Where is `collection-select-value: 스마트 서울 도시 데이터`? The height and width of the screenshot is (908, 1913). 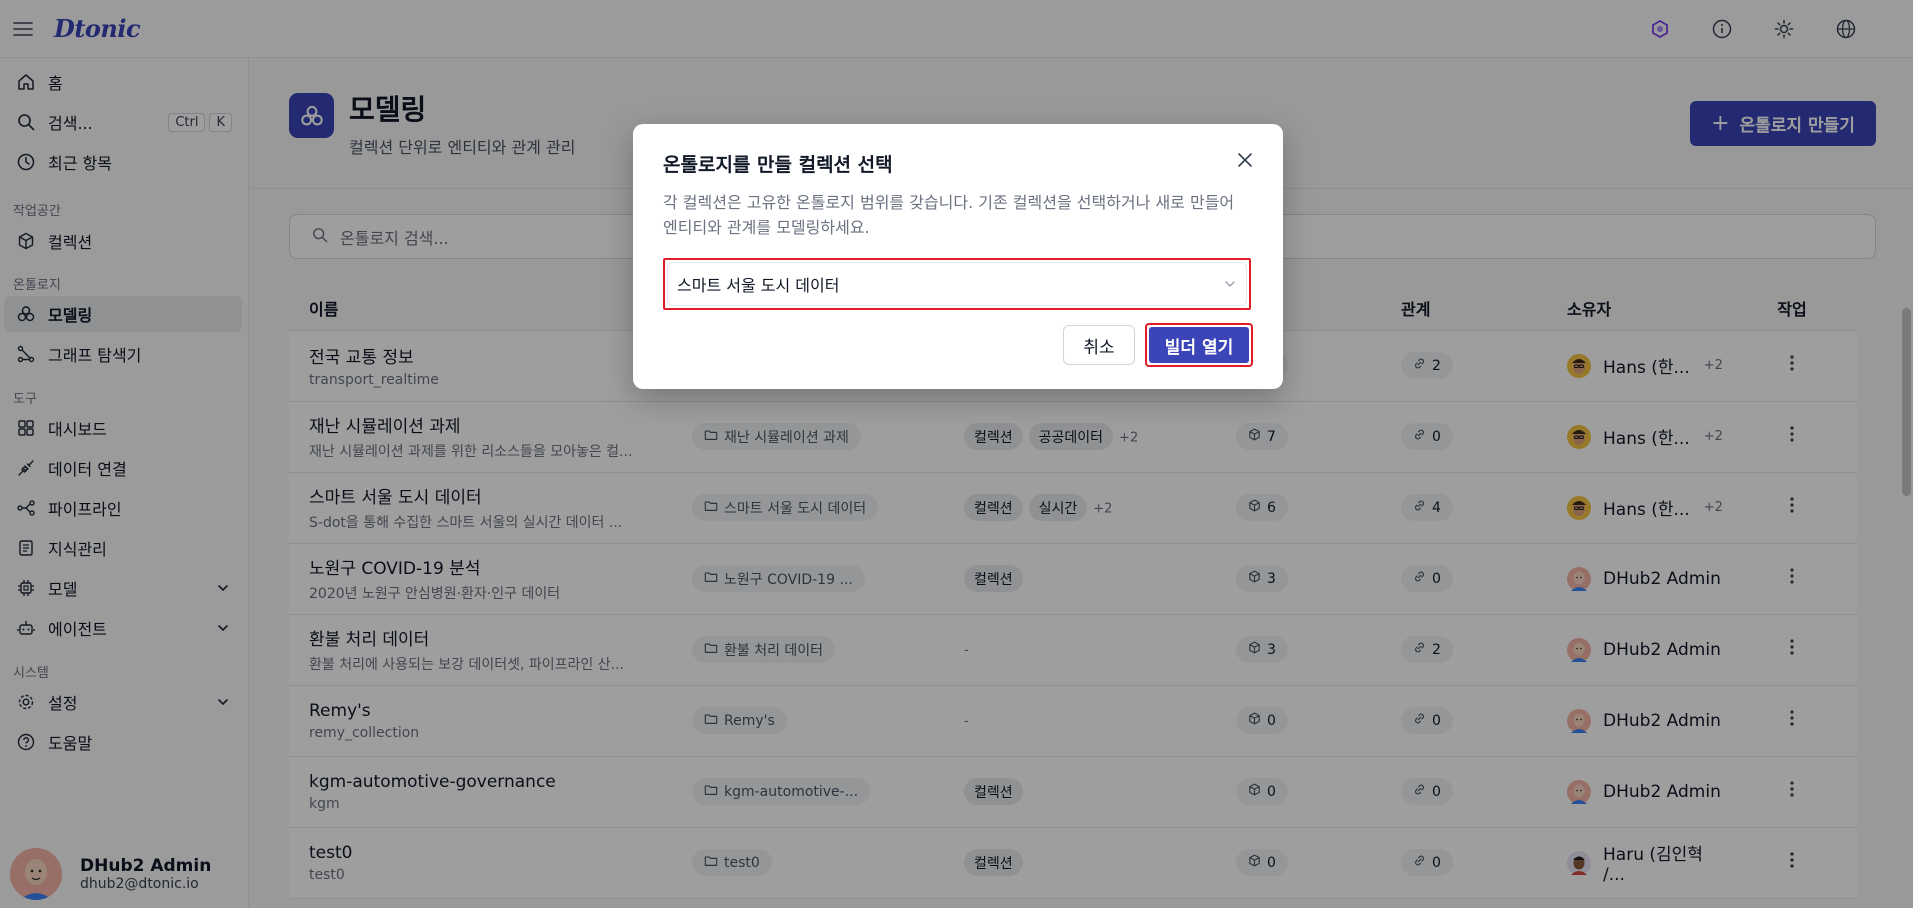
collection-select-value: 스마트 서울 도시 데이터 is located at coordinates (758, 285).